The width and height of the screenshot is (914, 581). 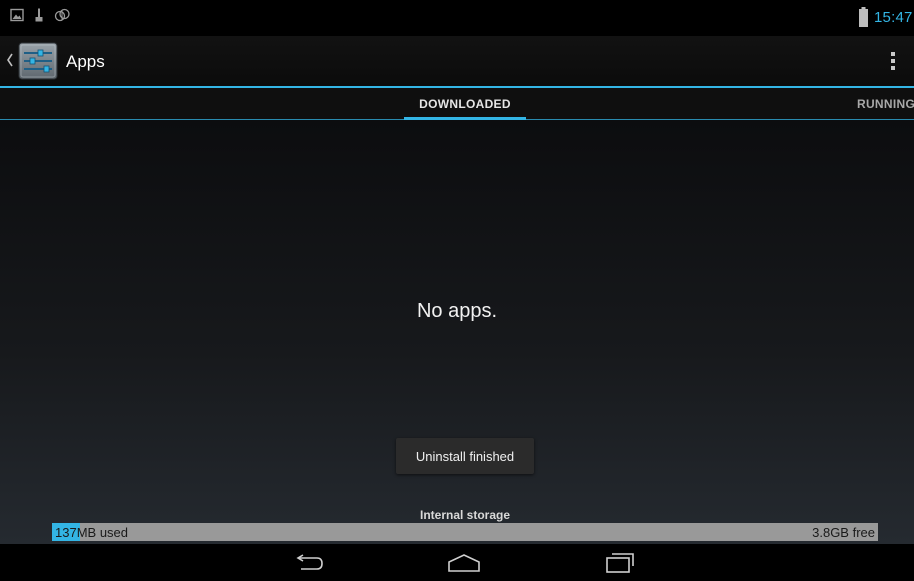 I want to click on usb-icon, so click(x=39, y=15).